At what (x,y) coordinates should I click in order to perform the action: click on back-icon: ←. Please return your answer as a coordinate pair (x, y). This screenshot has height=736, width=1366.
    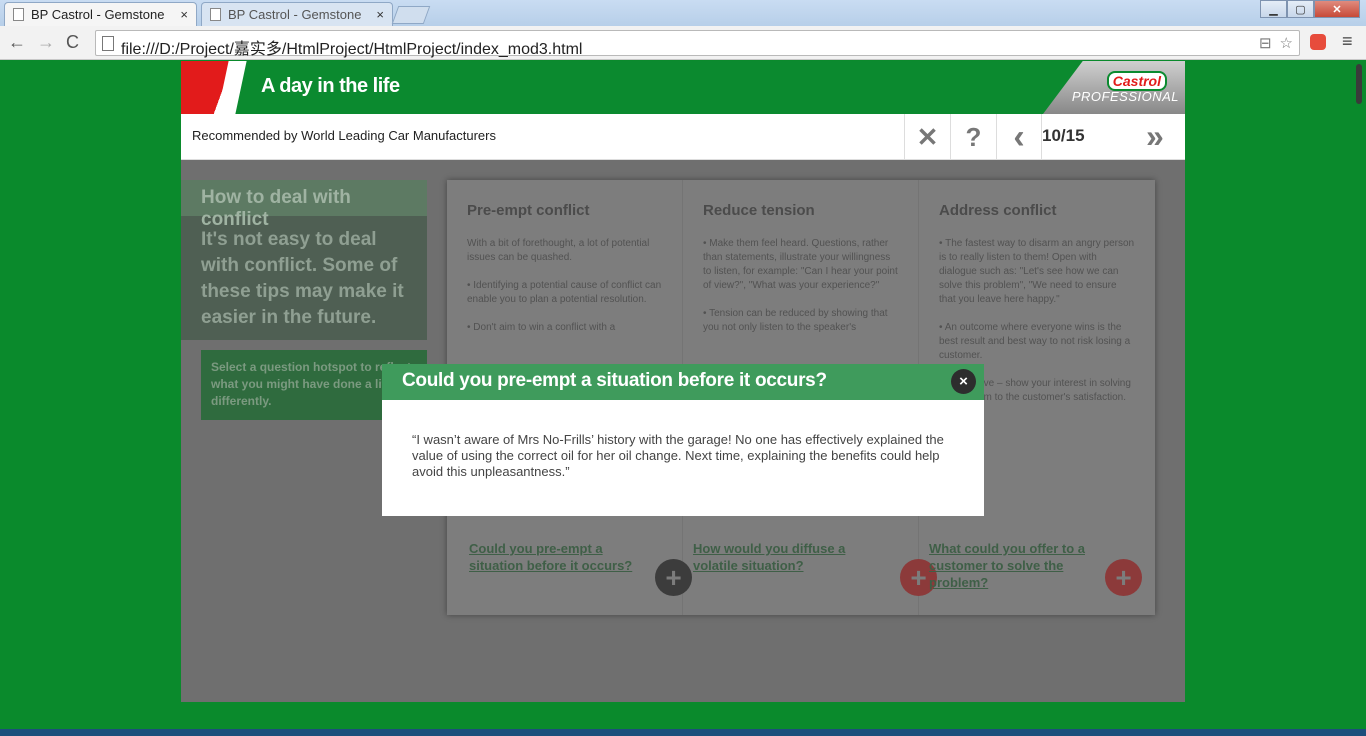
    Looking at the image, I should click on (17, 42).